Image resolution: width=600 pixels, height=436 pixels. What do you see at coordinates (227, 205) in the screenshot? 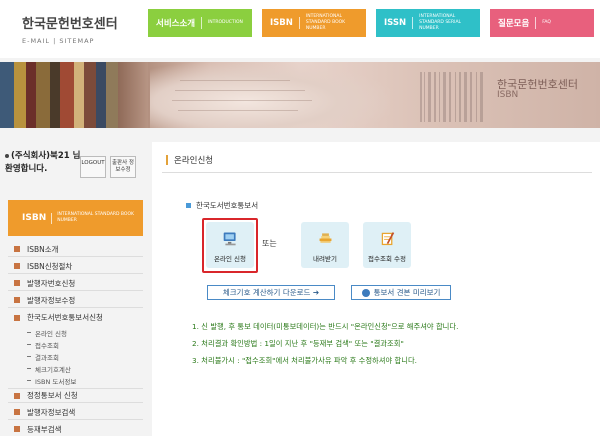
I see `subsection-title-text: 한국도서번호통보서` at bounding box center [227, 205].